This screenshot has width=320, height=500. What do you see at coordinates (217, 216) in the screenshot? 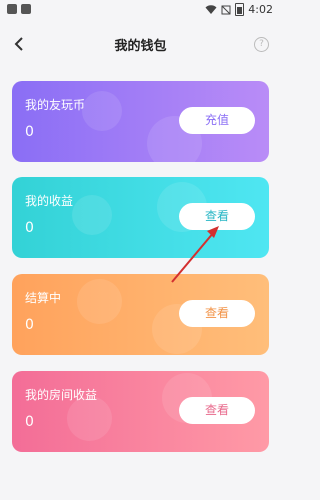
I see `view-earnings-button: 查看` at bounding box center [217, 216].